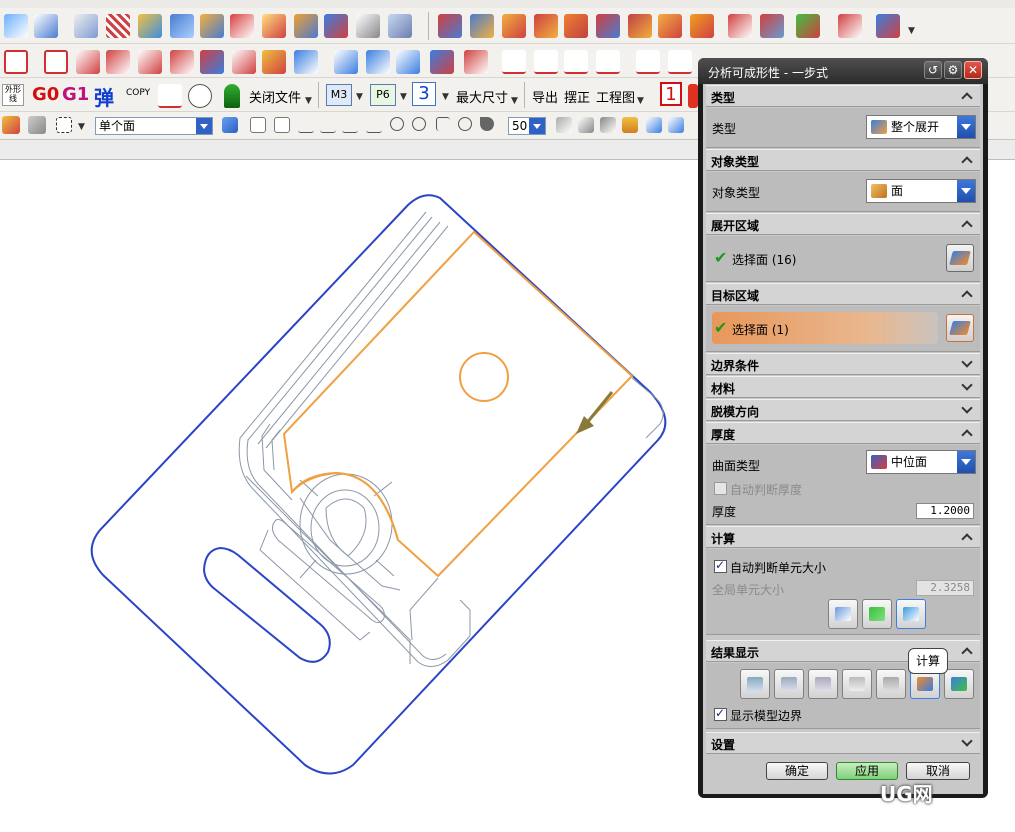 This screenshot has height=832, width=1015. Describe the element at coordinates (843, 614) in the screenshot. I see `mesh-button` at that location.